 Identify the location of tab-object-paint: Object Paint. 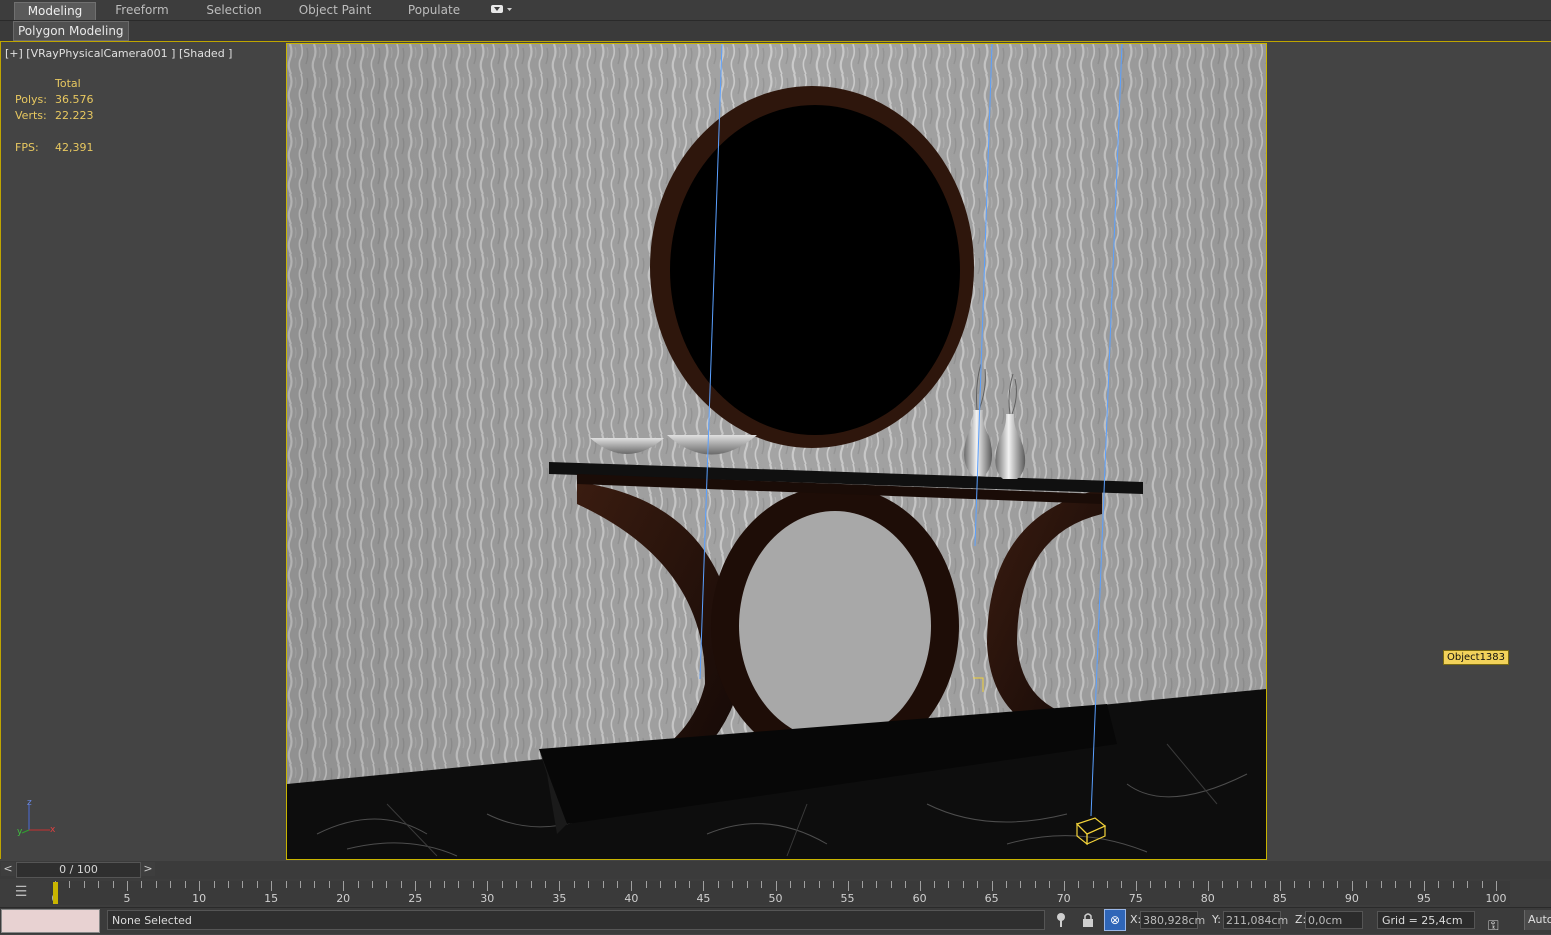
(335, 10).